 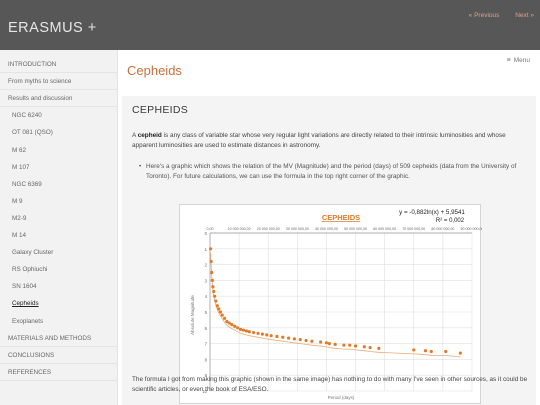 I want to click on sidebar-item-sn-1604: SN 1604, so click(x=59, y=286).